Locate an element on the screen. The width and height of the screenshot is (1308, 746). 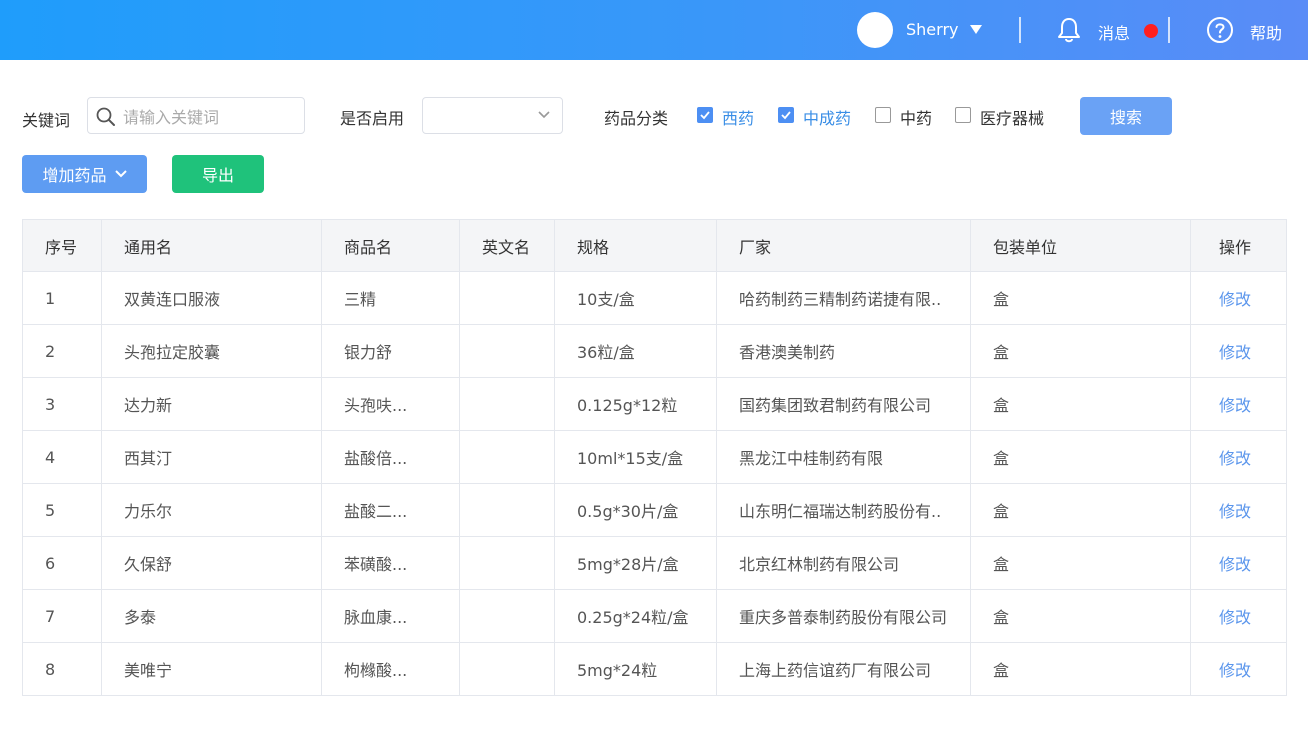
table-cell-maker: 上海上药信谊药厂有限公司 is located at coordinates (843, 669).